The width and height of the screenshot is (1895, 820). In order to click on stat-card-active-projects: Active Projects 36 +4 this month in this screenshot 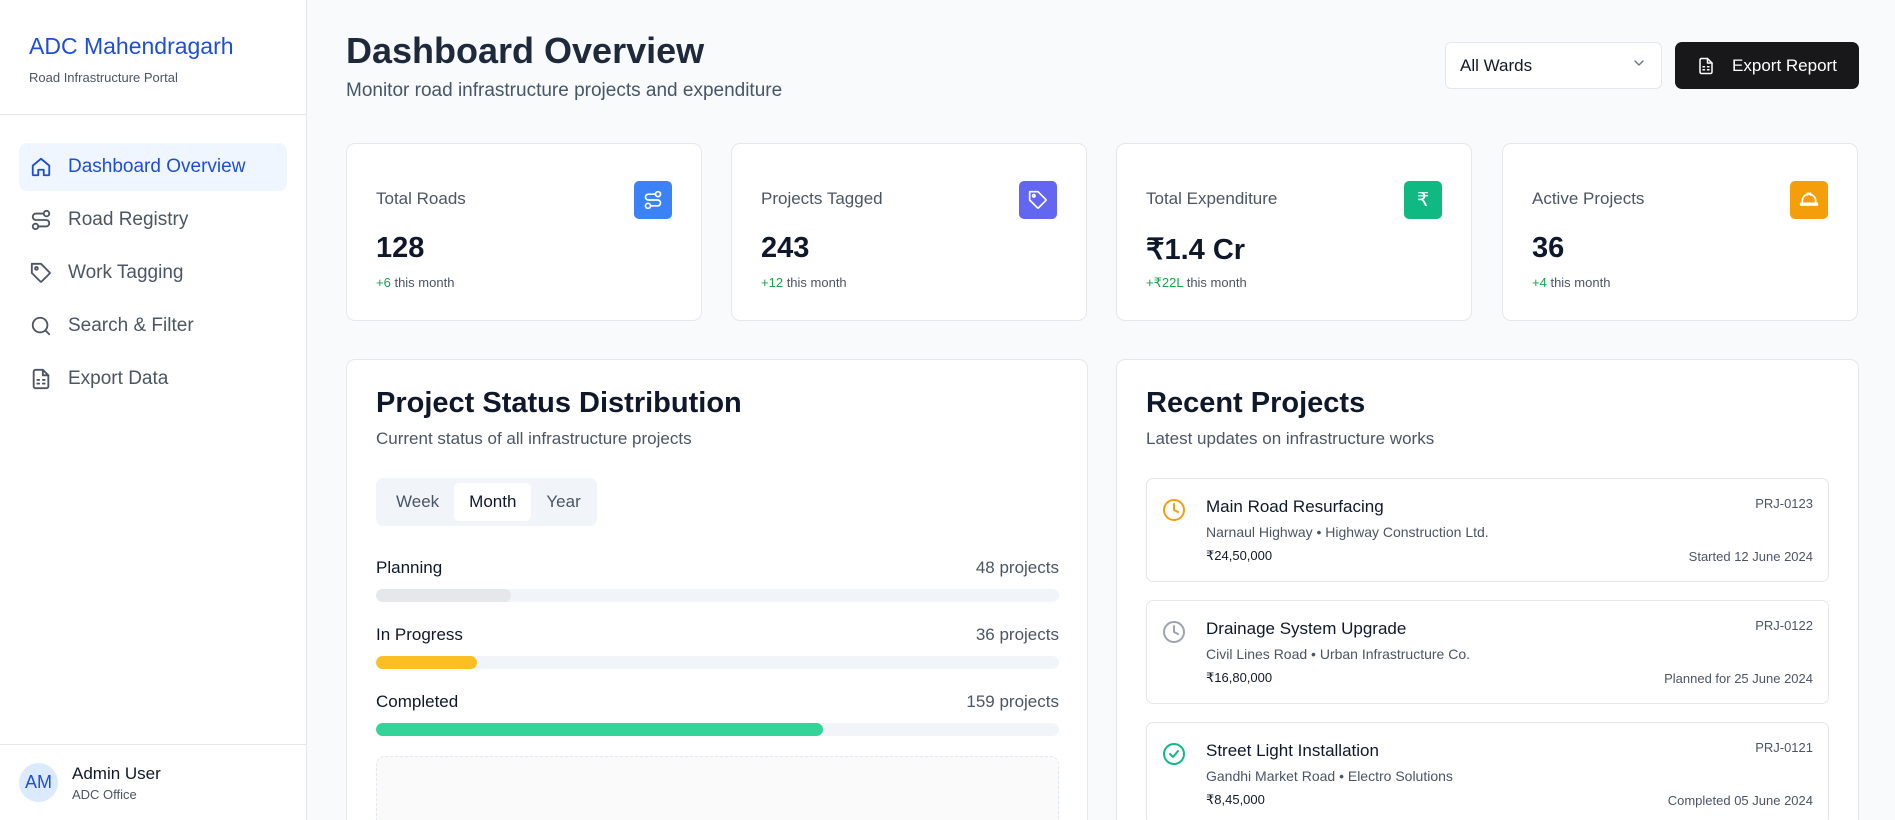, I will do `click(1680, 232)`.